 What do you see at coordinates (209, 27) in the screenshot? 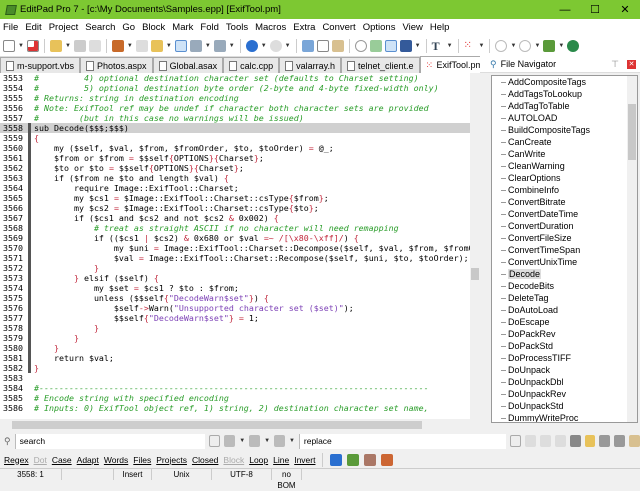
I see `menu-fold: Fold` at bounding box center [209, 27].